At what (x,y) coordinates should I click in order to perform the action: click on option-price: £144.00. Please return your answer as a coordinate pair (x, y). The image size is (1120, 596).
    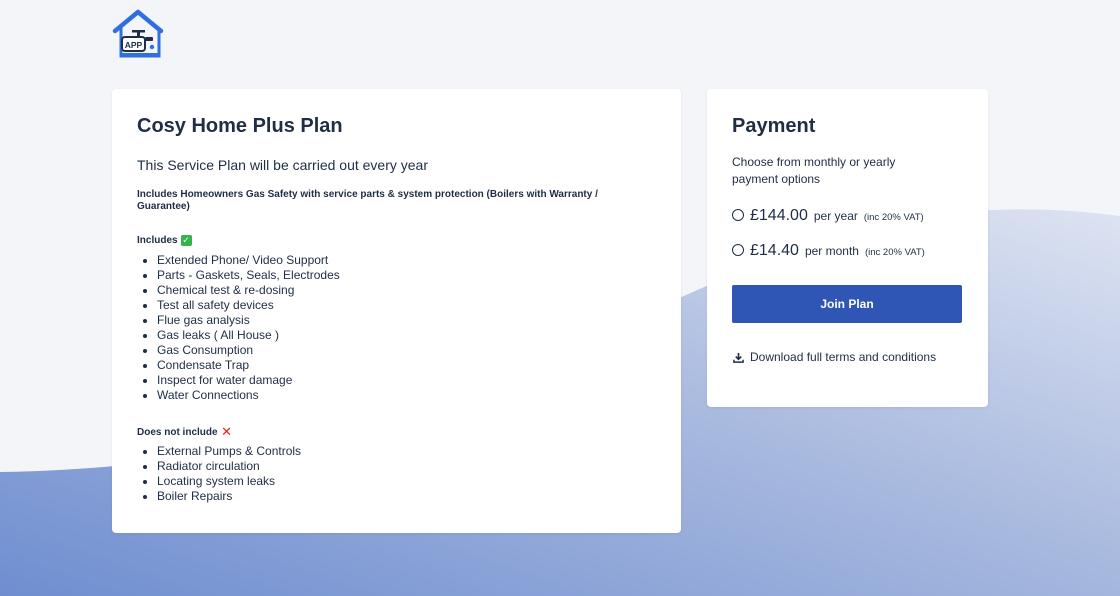
    Looking at the image, I should click on (779, 215).